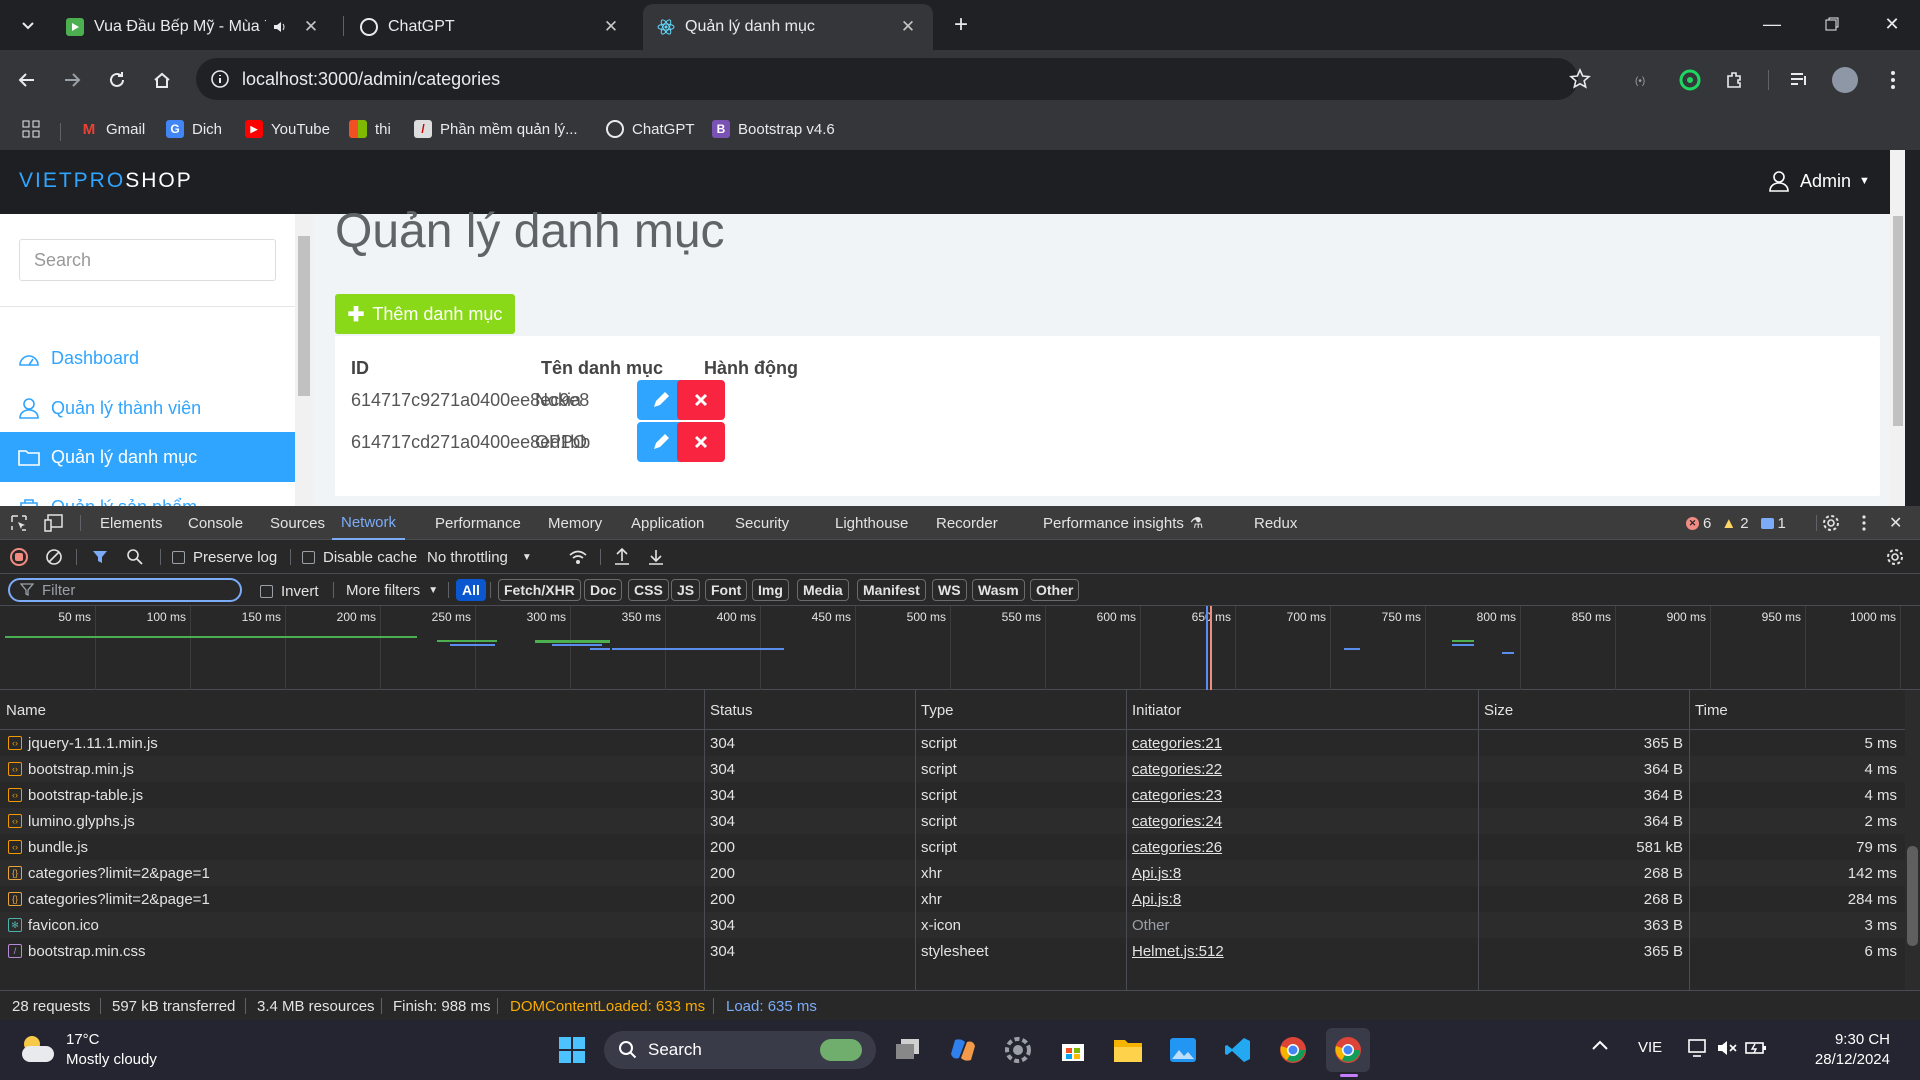 Image resolution: width=1920 pixels, height=1080 pixels. What do you see at coordinates (1895, 557) in the screenshot?
I see `network-settings-gear-icon` at bounding box center [1895, 557].